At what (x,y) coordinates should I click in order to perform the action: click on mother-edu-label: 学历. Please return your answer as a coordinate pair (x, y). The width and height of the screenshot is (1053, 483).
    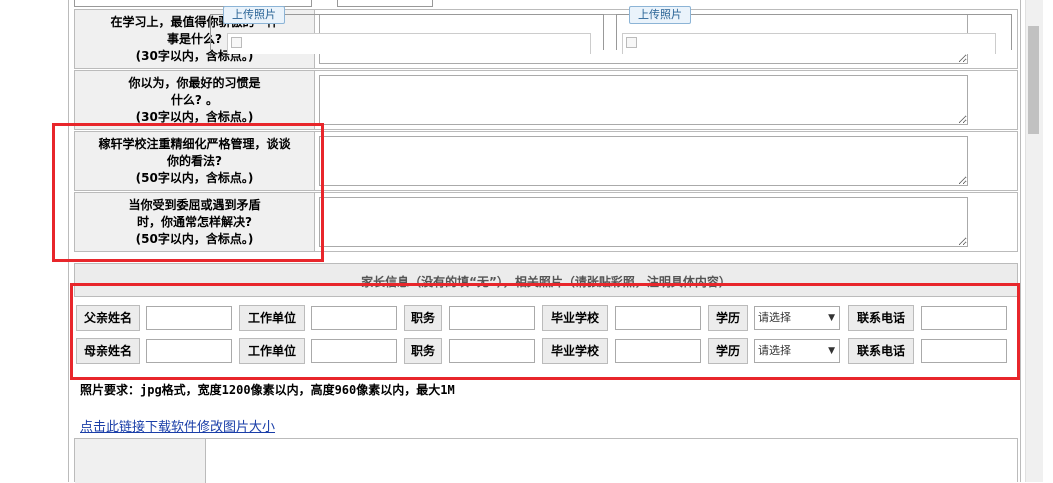
    Looking at the image, I should click on (728, 351).